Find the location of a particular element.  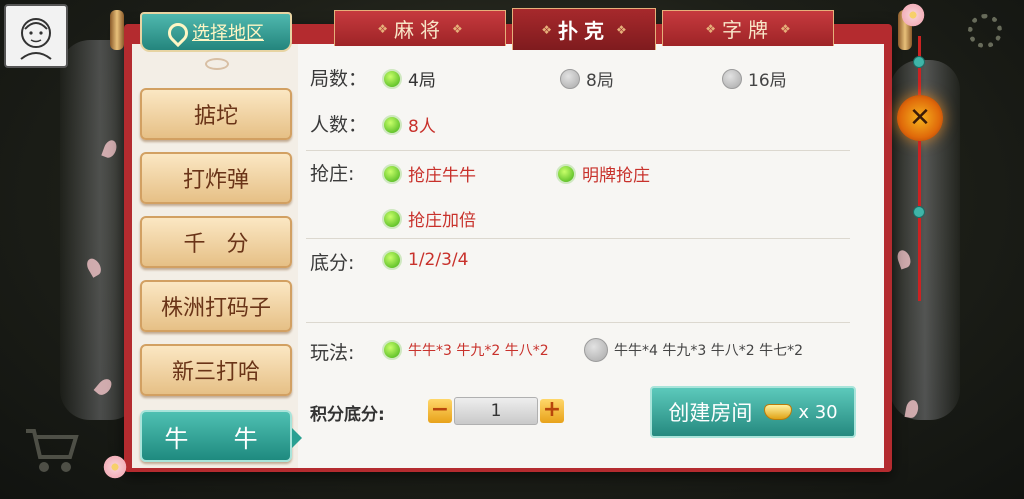

game-button-label: 掂坨 is located at coordinates (215, 116).